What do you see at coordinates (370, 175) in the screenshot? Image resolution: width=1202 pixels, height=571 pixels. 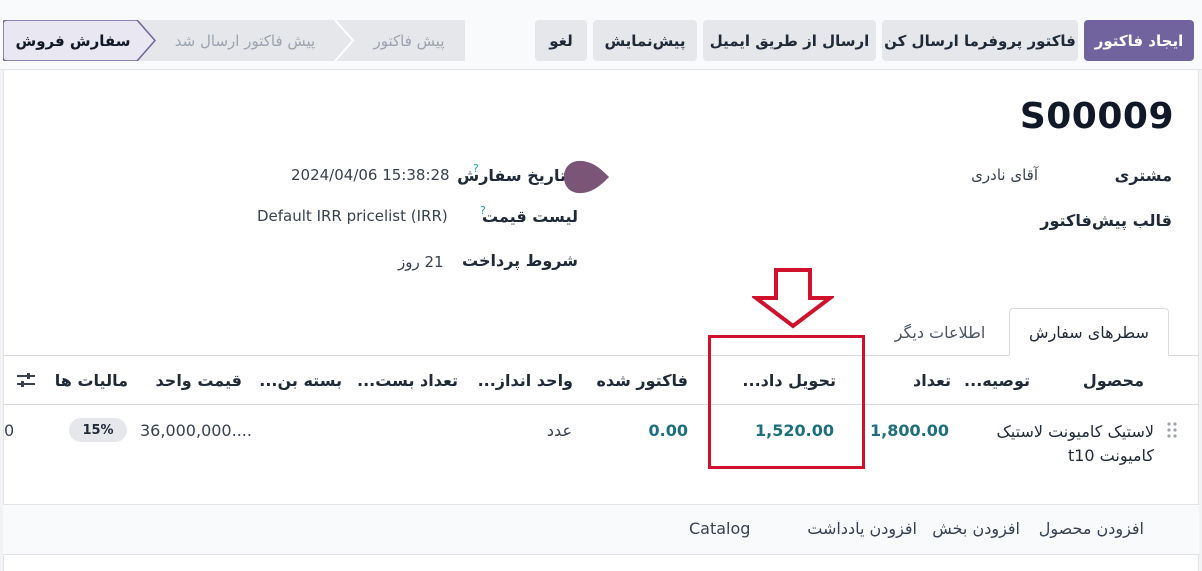 I see `order-date-value: 2024/04/06 15:38:28` at bounding box center [370, 175].